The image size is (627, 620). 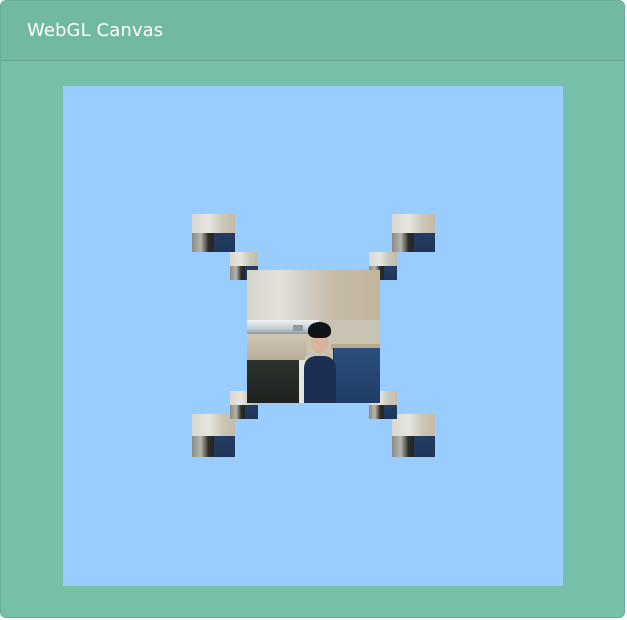 I want to click on cube-bottom-right-outer, so click(x=413, y=435).